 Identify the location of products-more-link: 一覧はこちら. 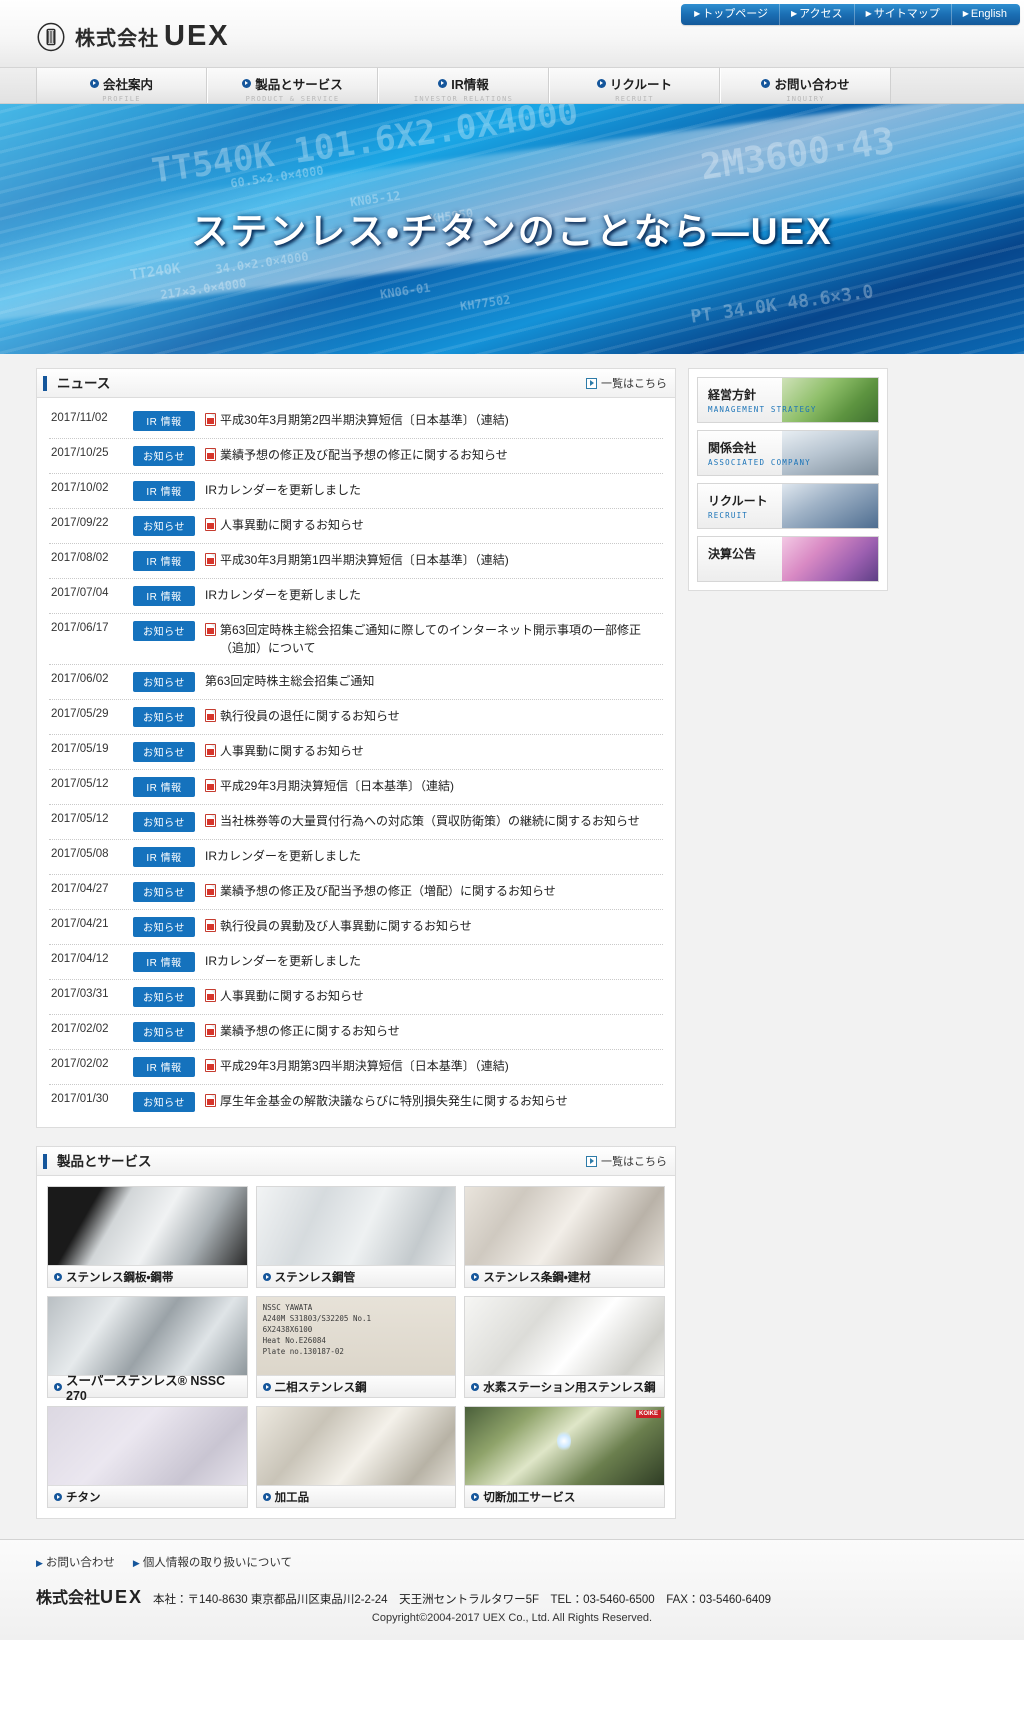
(626, 1161).